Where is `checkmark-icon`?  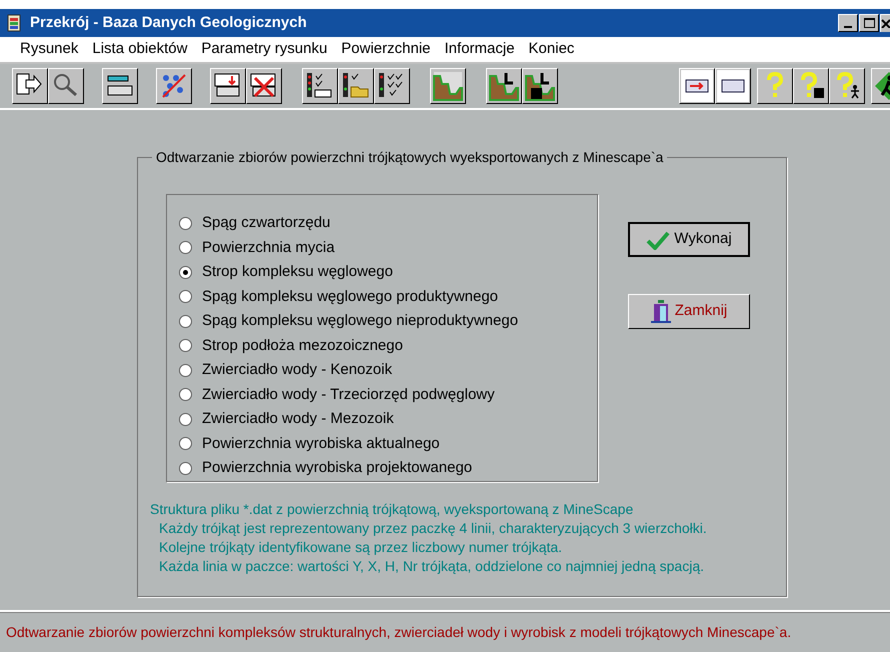 checkmark-icon is located at coordinates (658, 240).